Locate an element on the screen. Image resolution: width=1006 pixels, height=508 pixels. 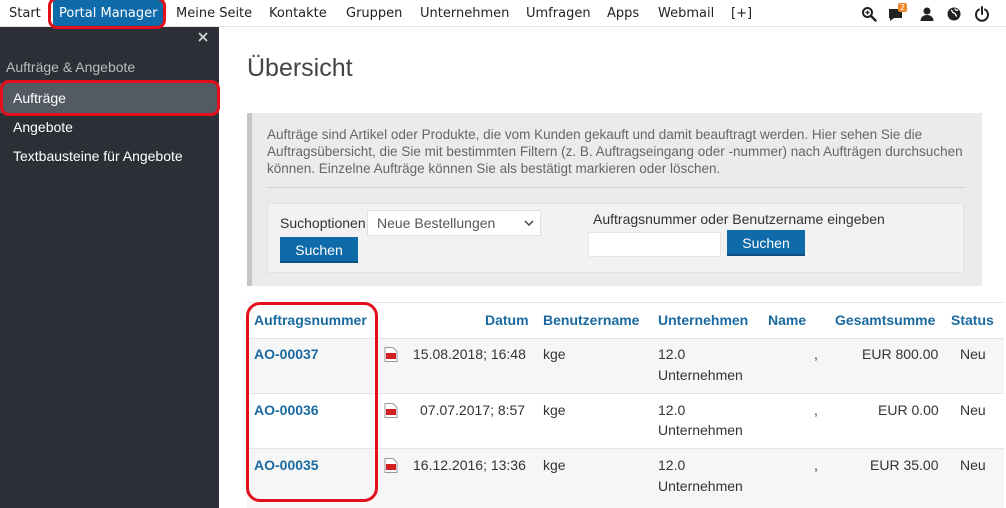
order-date: 16.12.2016; 13:36 is located at coordinates (469, 465).